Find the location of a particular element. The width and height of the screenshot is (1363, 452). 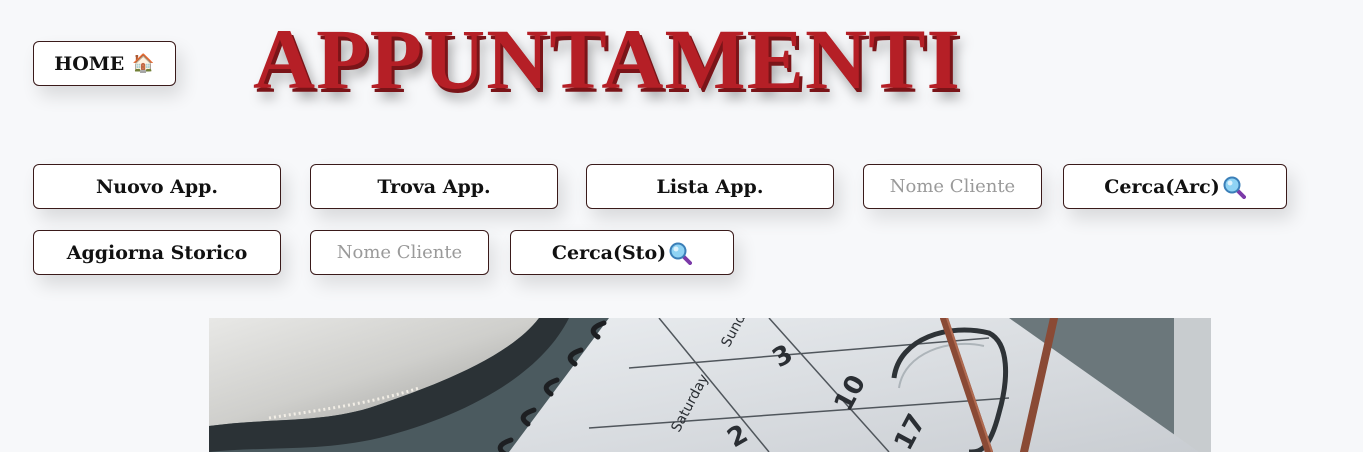

house-icon: 🏠 is located at coordinates (143, 63).